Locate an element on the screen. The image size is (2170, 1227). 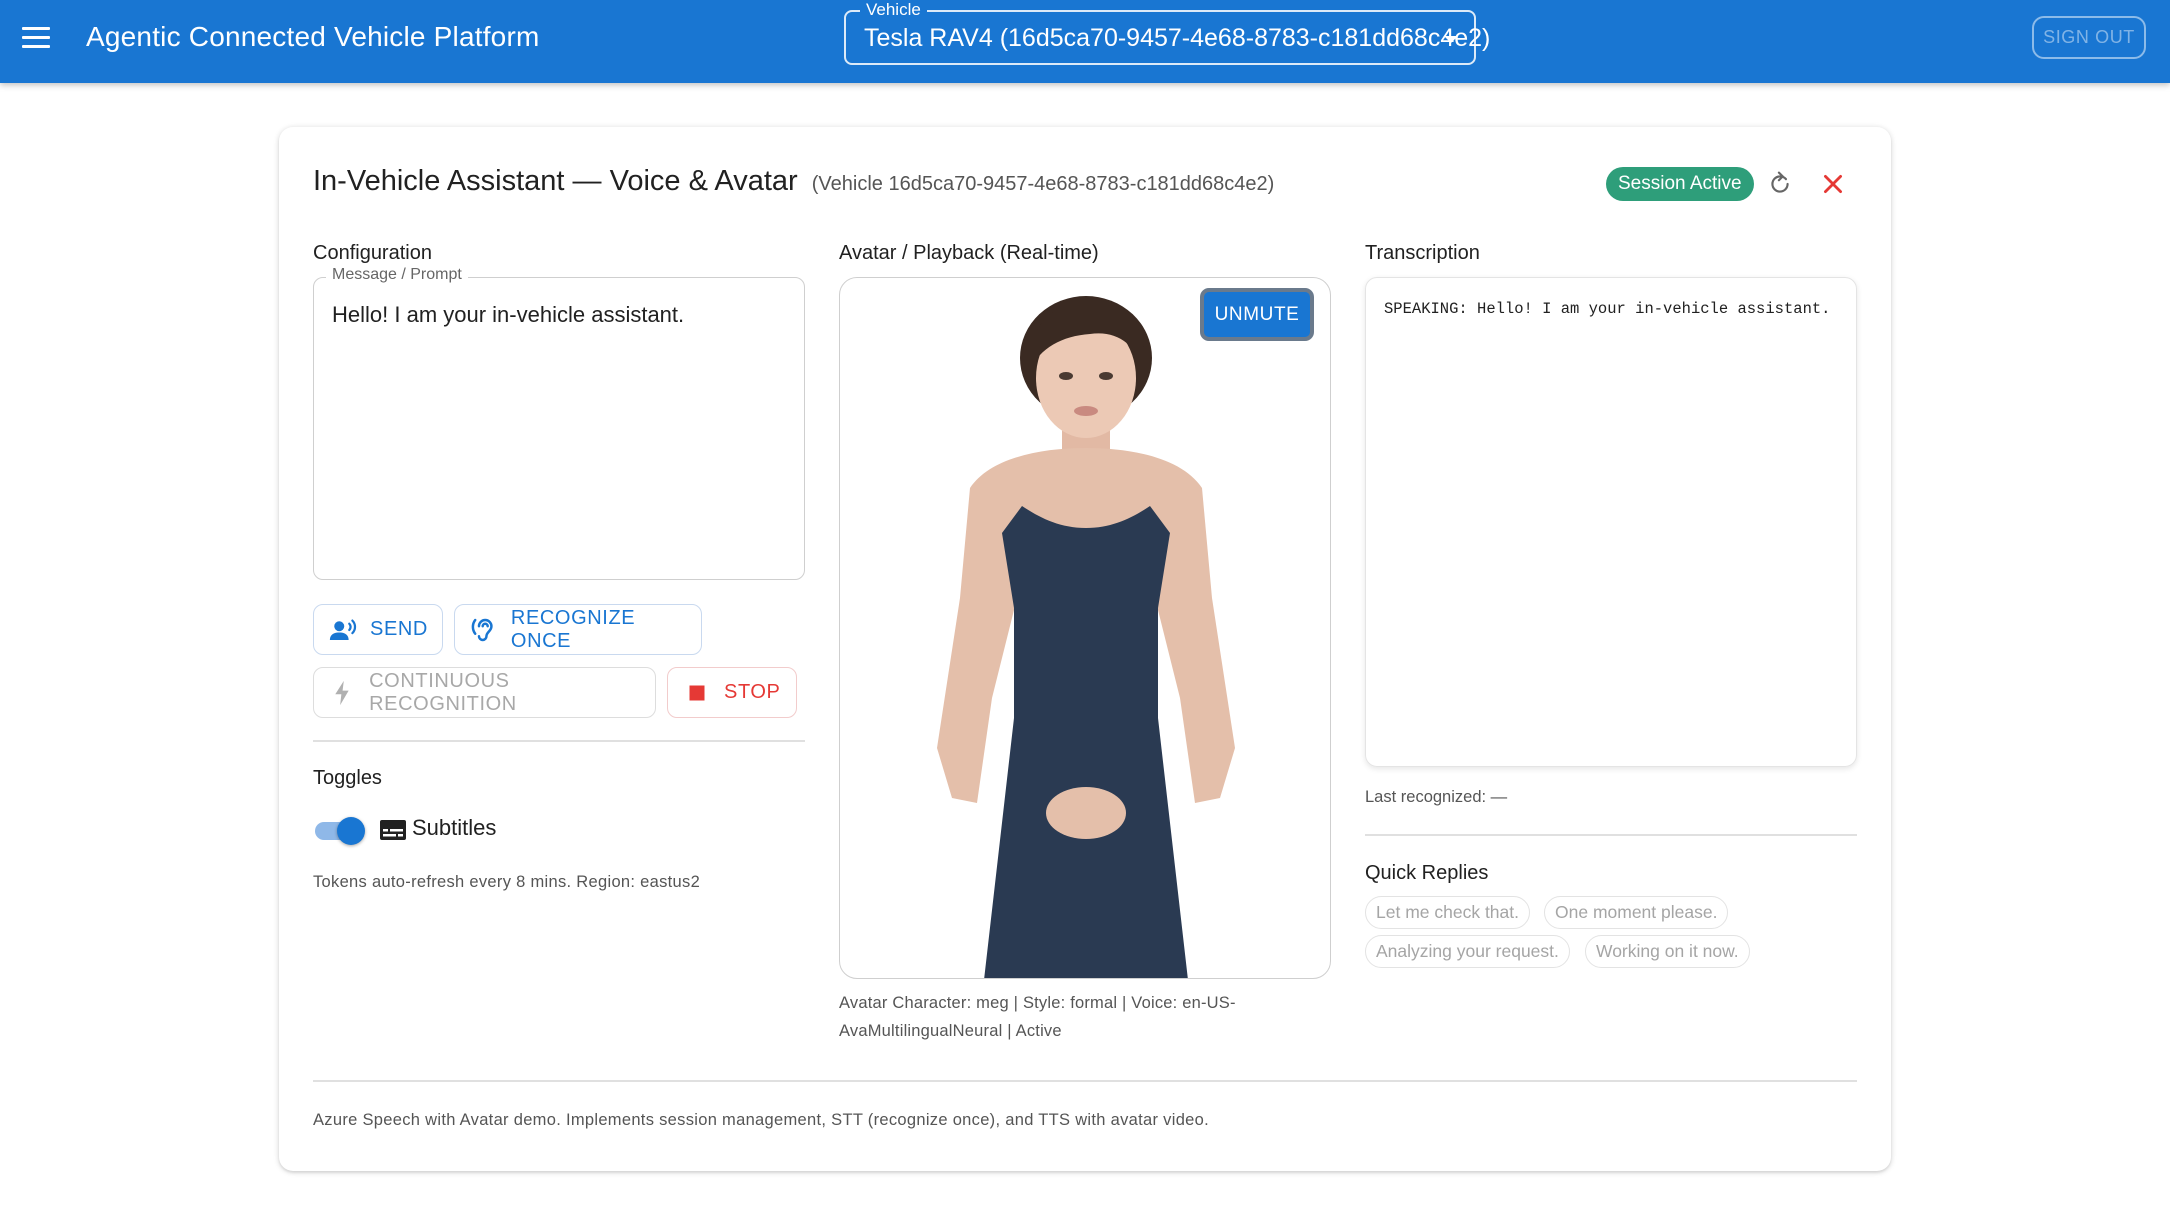
stop-button: STOP is located at coordinates (732, 692).